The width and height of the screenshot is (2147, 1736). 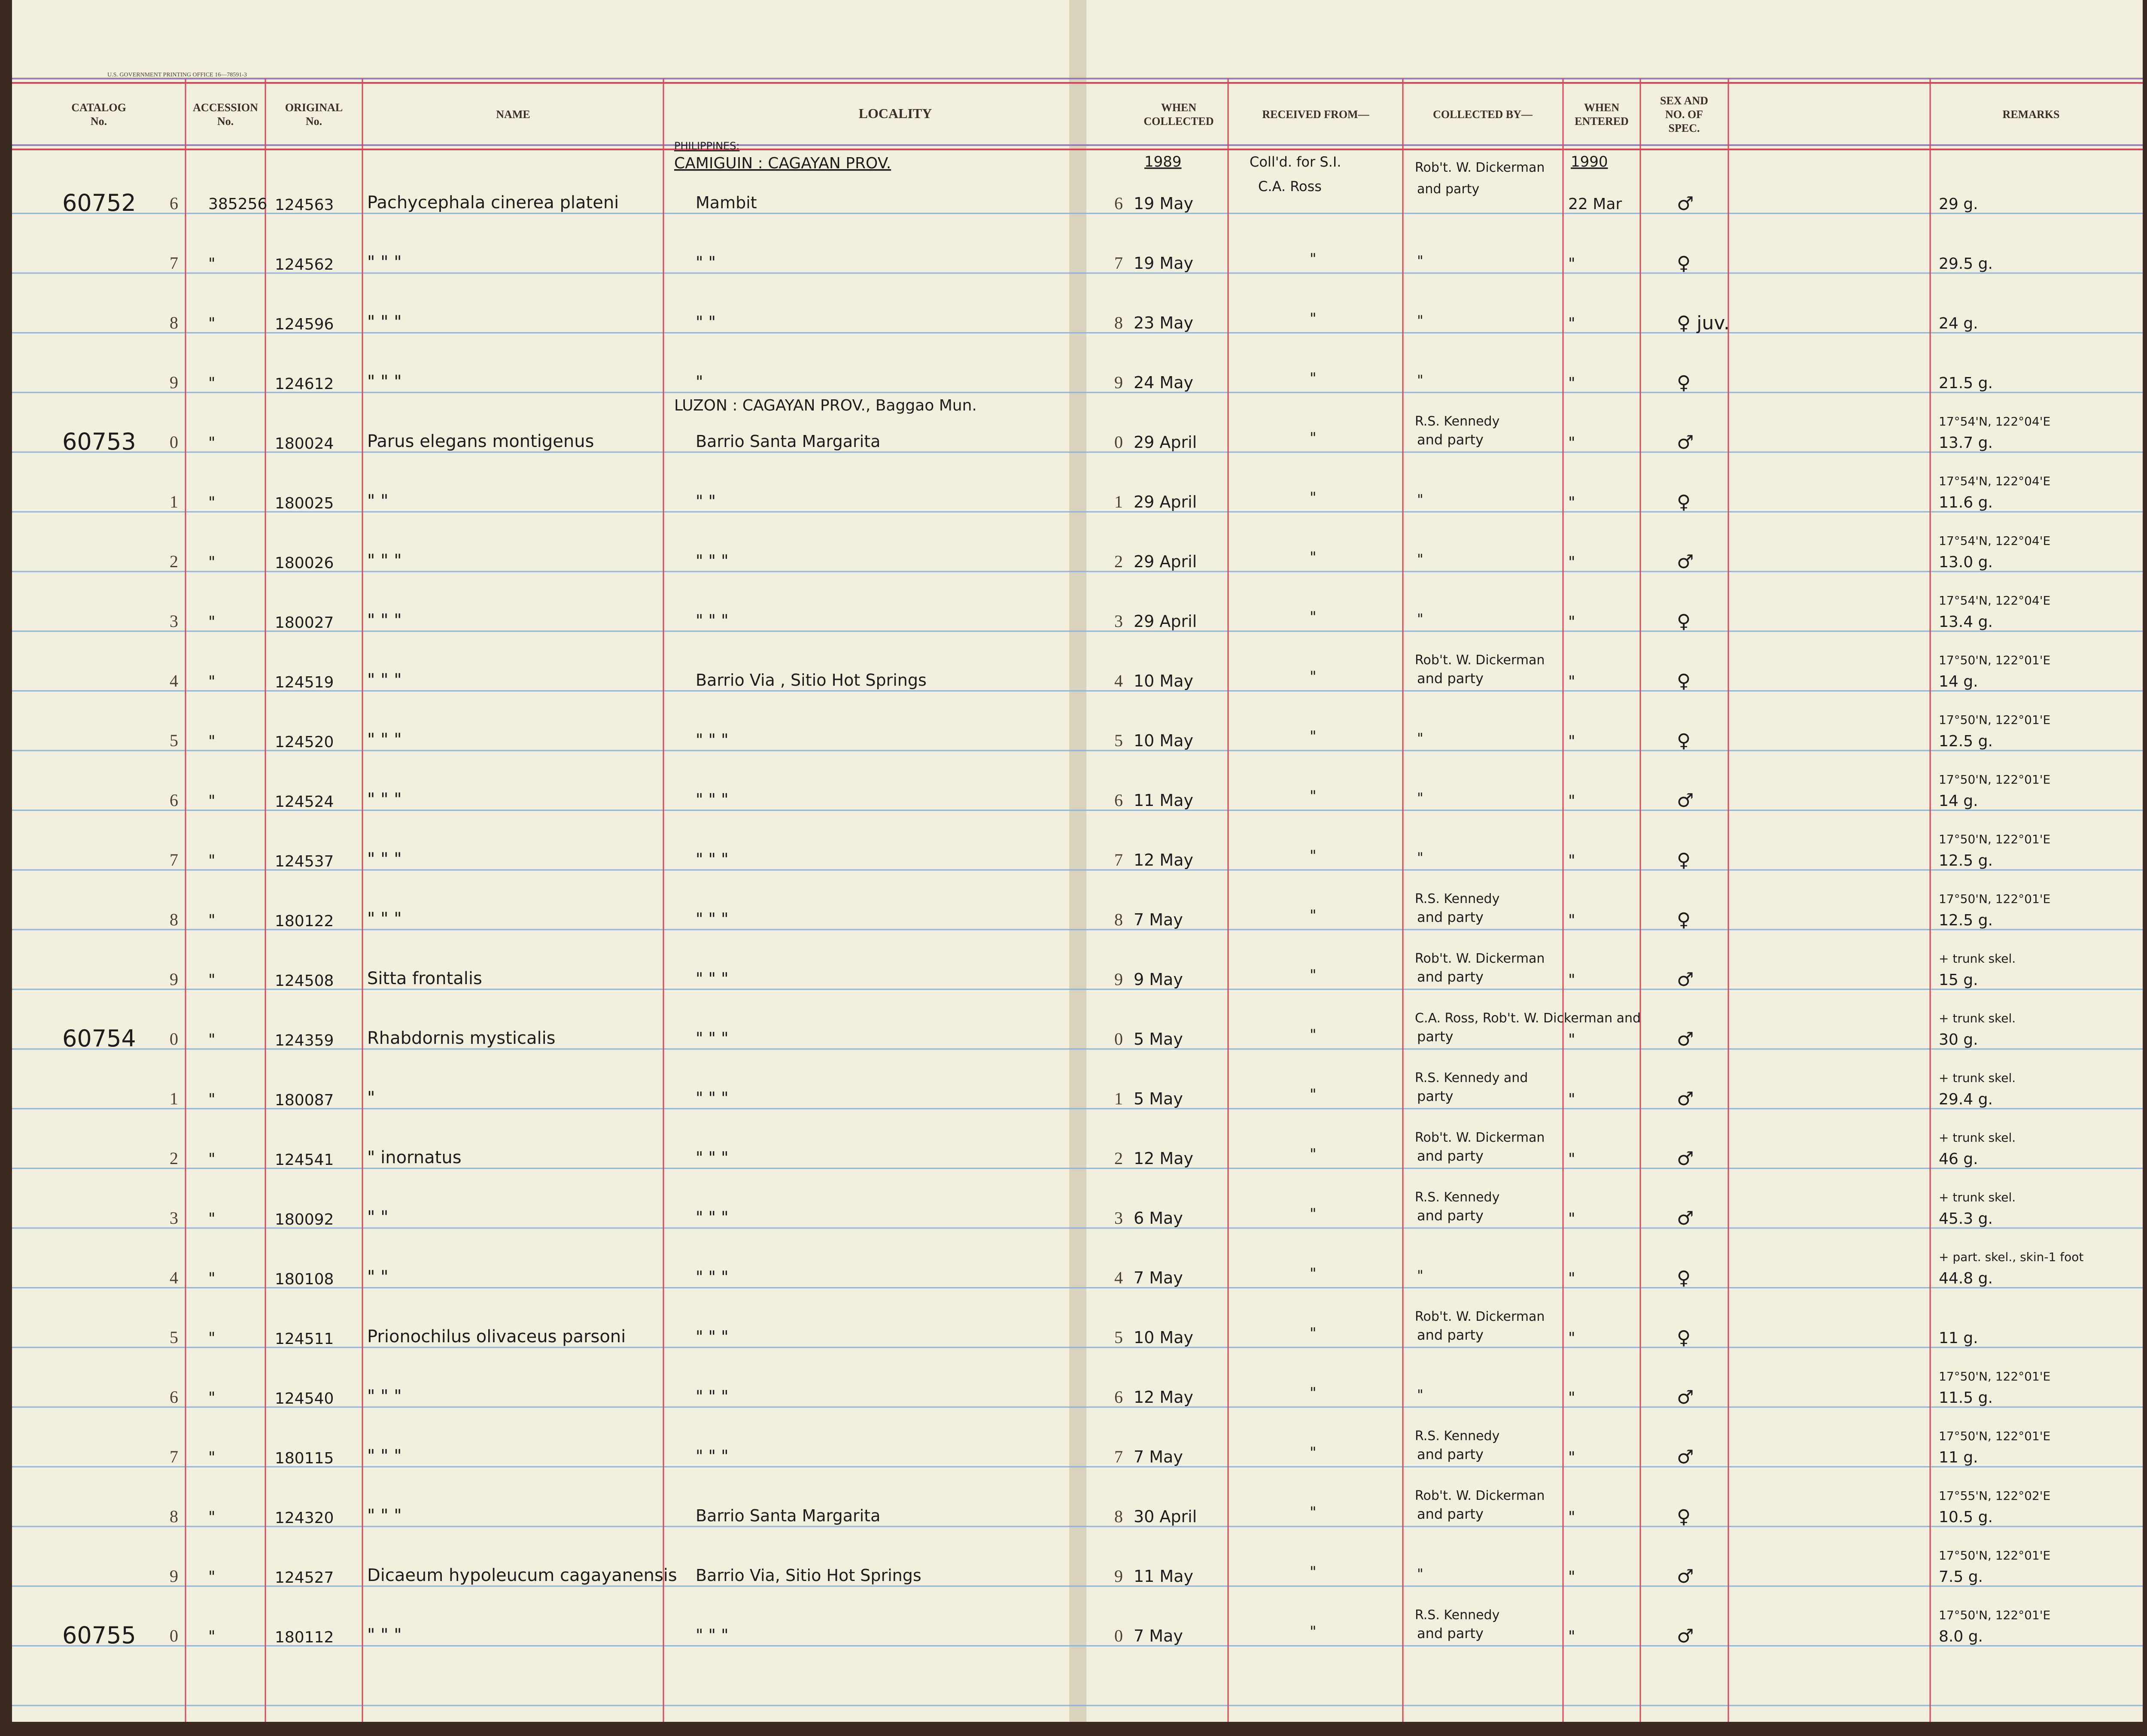 I want to click on entered-year: 1990, so click(x=1589, y=161).